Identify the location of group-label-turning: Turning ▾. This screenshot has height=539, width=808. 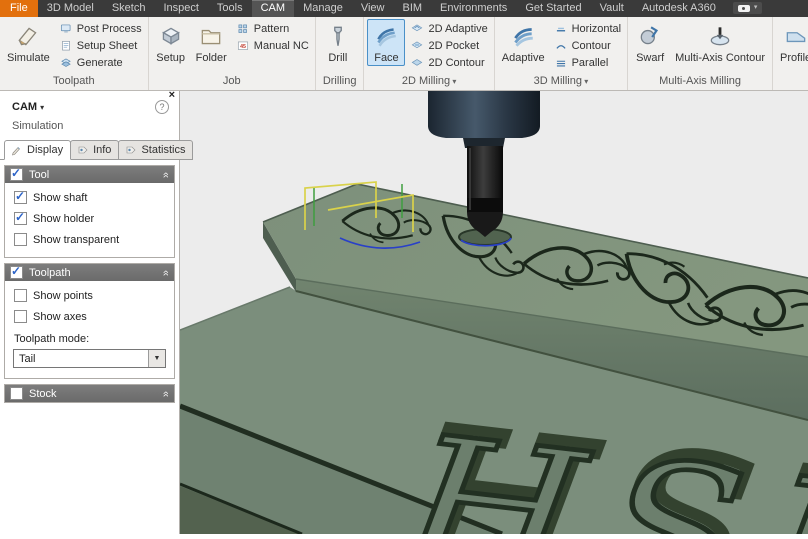
(792, 82).